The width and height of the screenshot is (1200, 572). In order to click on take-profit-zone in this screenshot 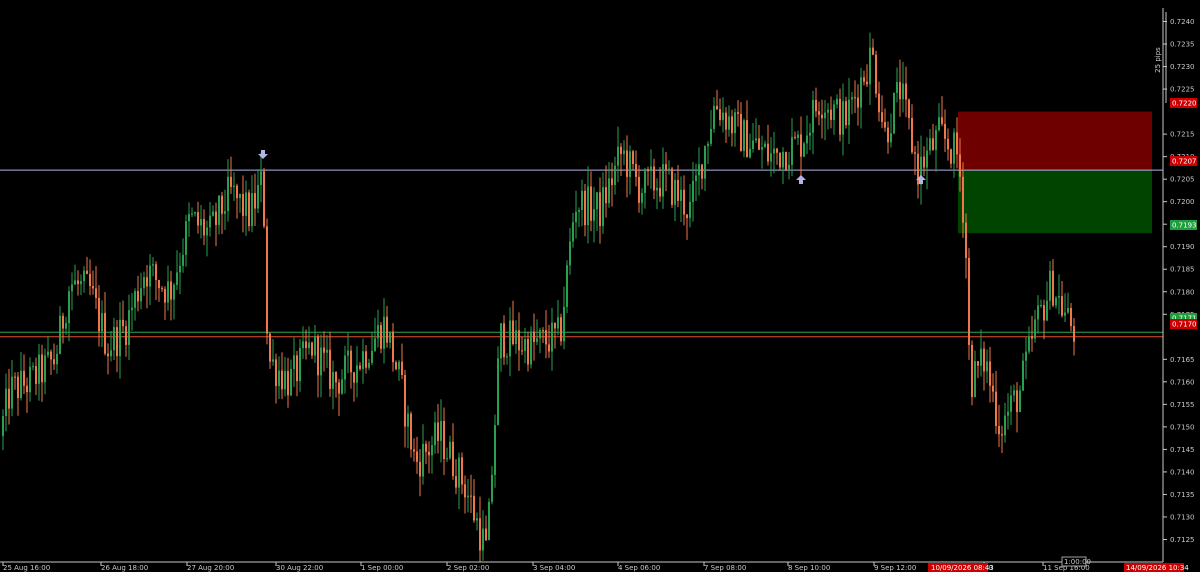, I will do `click(1055, 202)`.